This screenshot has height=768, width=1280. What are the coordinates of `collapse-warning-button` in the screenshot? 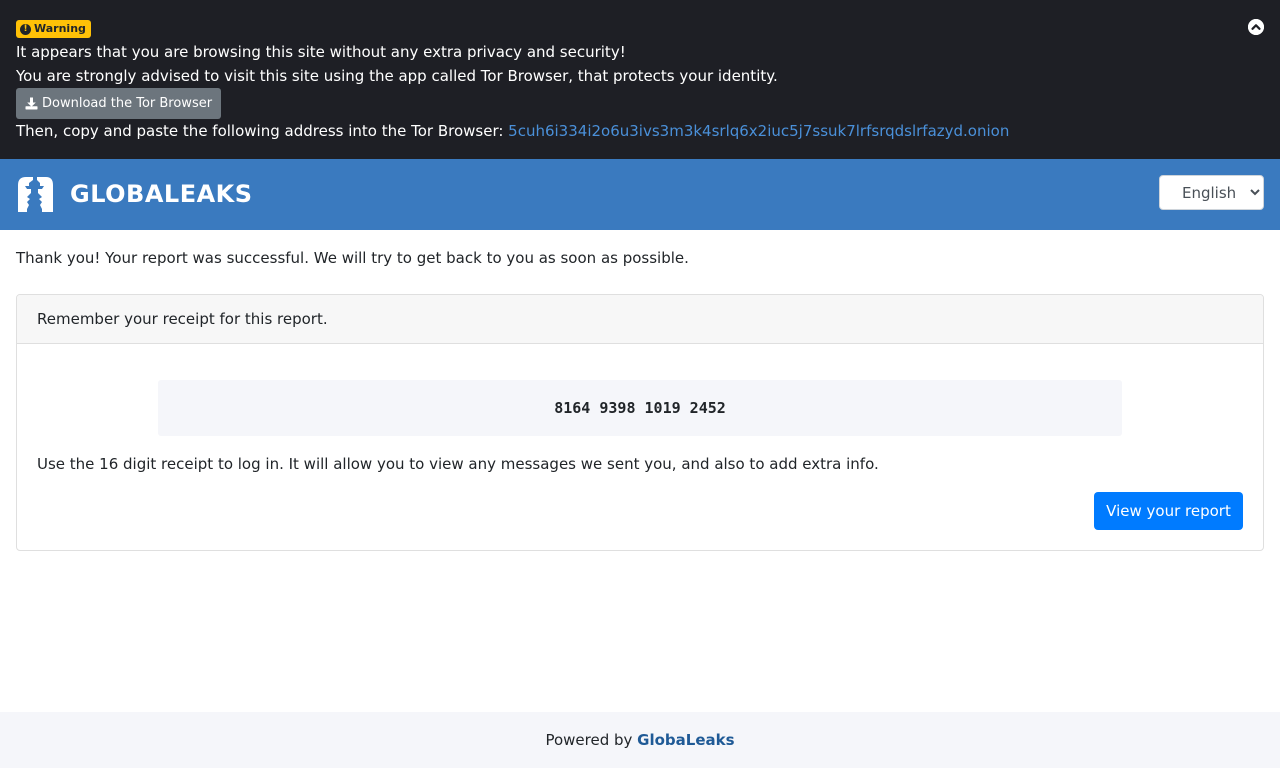 It's located at (1256, 27).